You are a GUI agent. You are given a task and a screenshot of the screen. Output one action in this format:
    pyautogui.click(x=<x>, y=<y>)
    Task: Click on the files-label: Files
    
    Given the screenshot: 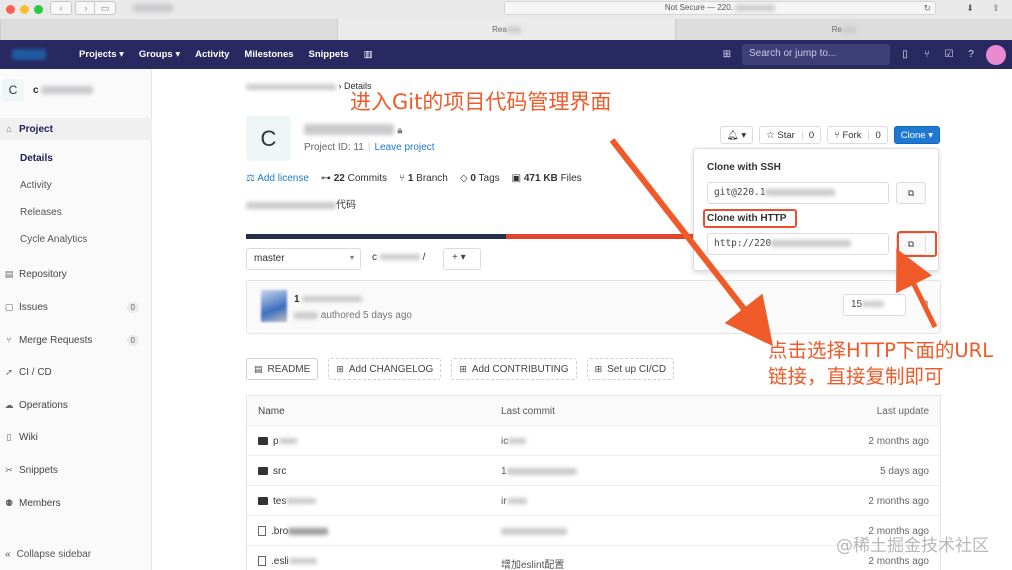 What is the action you would take?
    pyautogui.click(x=571, y=178)
    